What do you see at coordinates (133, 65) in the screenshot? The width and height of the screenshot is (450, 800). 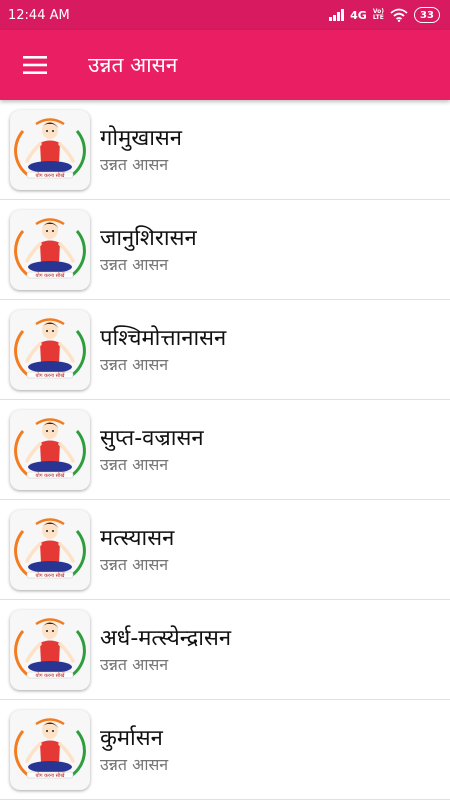 I see `page-title: उन्नत आसन` at bounding box center [133, 65].